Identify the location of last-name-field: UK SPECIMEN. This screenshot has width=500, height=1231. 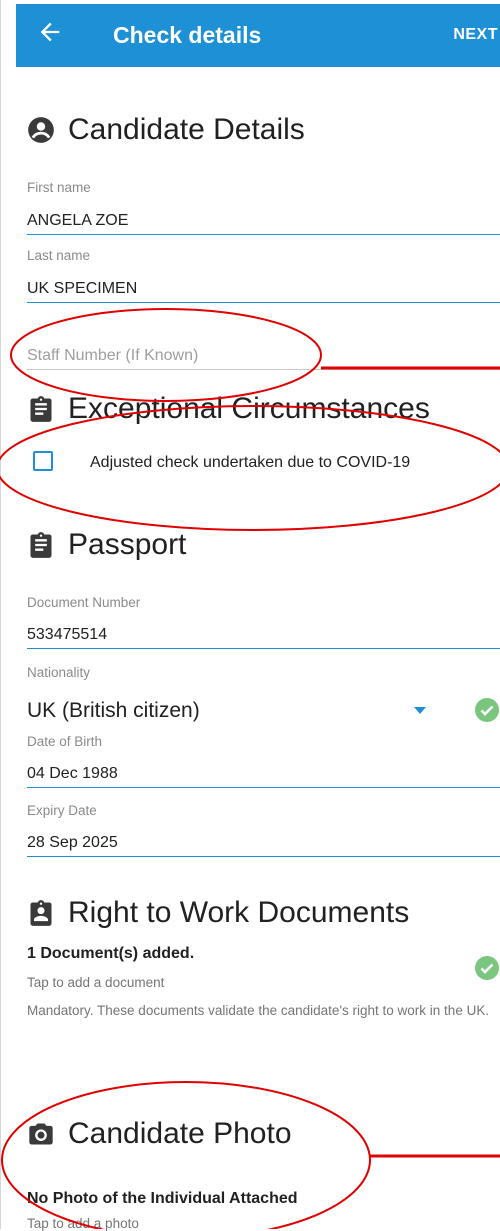
(82, 289).